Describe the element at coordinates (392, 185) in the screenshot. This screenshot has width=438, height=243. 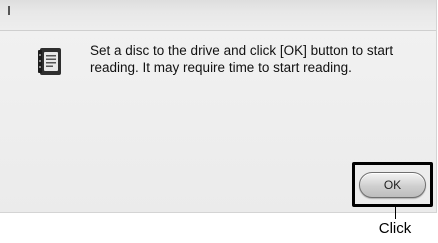
I see `ok-button: OK` at that location.